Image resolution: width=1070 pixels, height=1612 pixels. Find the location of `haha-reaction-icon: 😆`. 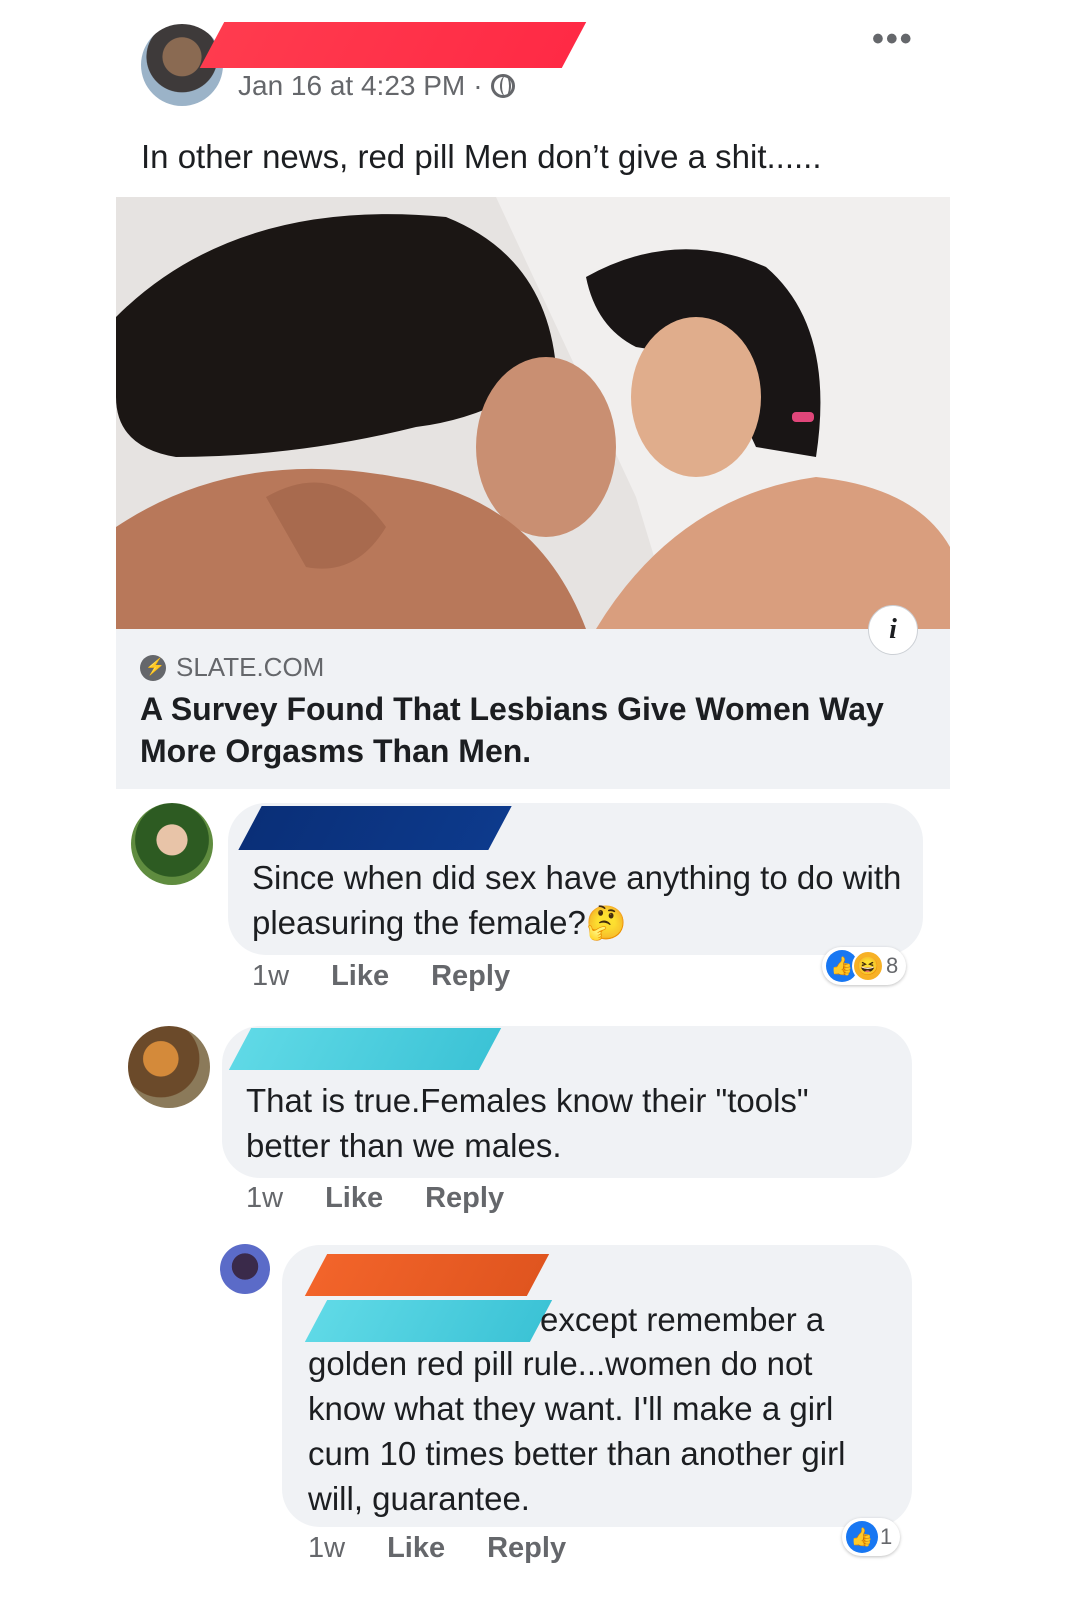

haha-reaction-icon: 😆 is located at coordinates (868, 966).